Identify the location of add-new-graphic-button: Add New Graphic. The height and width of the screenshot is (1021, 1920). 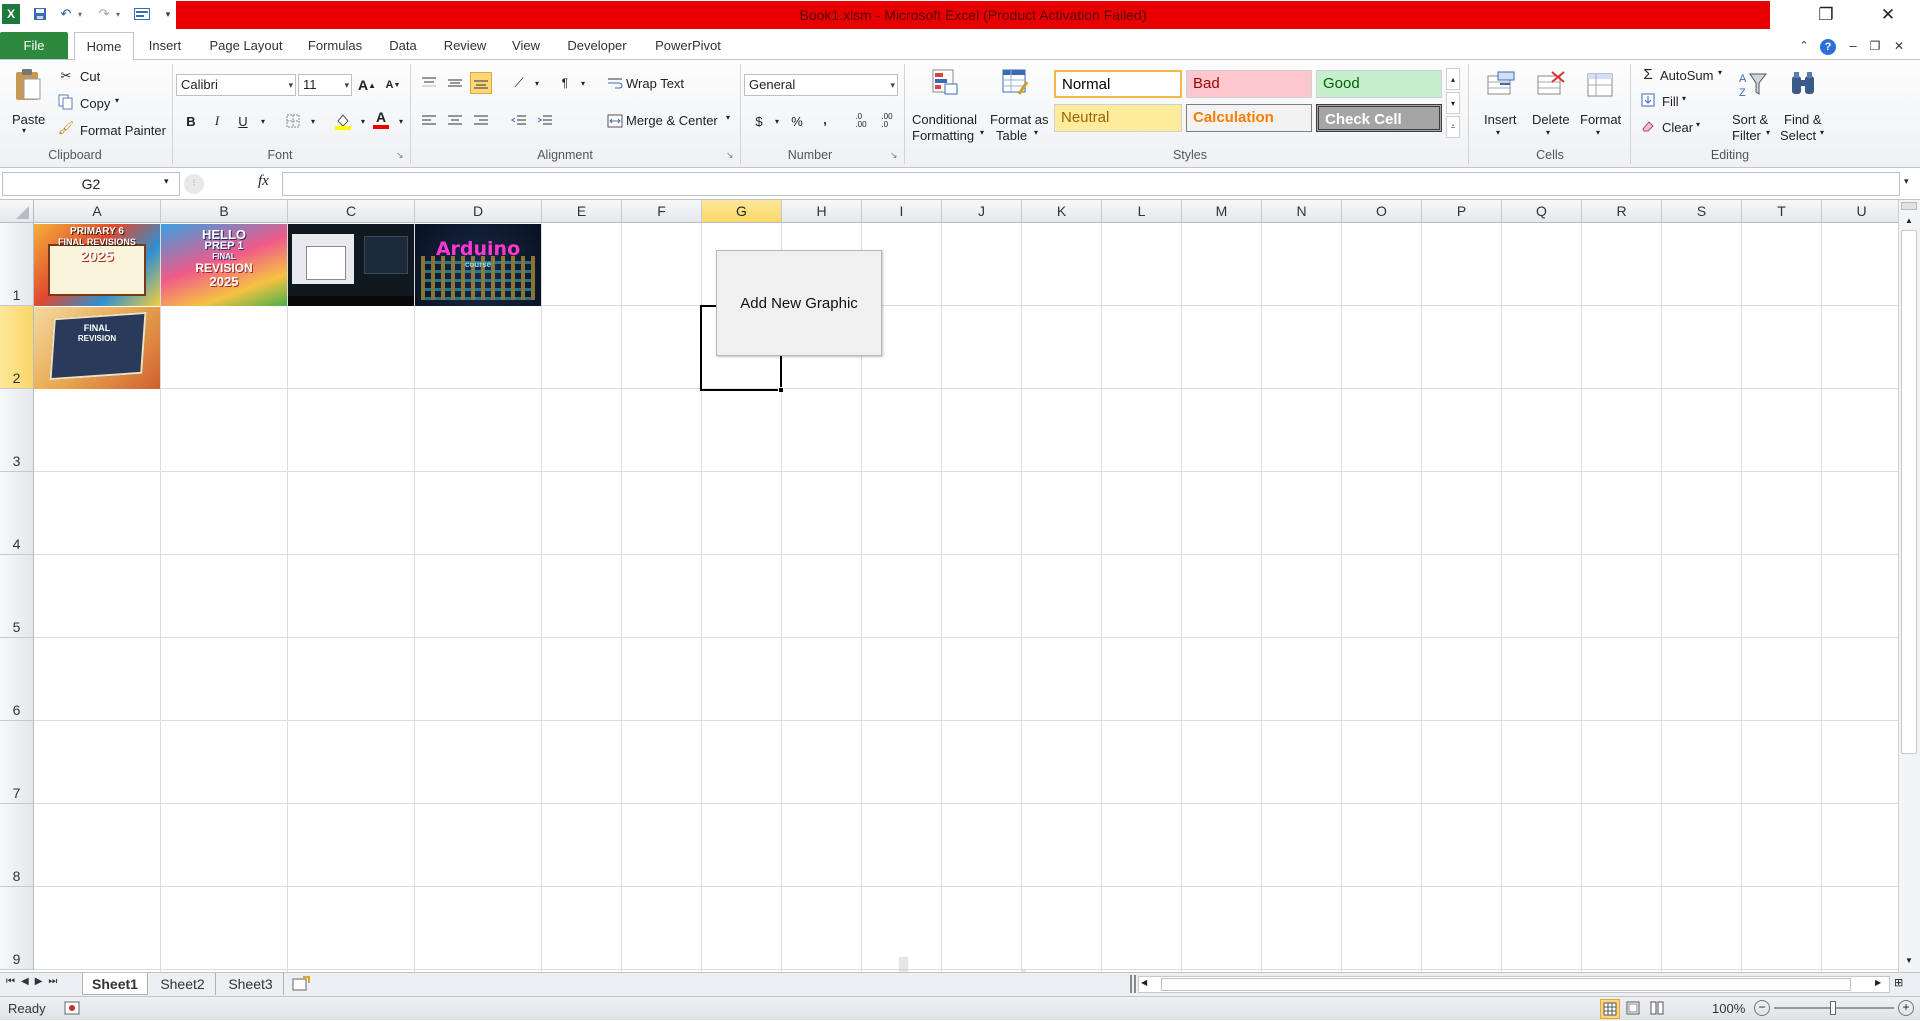
(799, 303).